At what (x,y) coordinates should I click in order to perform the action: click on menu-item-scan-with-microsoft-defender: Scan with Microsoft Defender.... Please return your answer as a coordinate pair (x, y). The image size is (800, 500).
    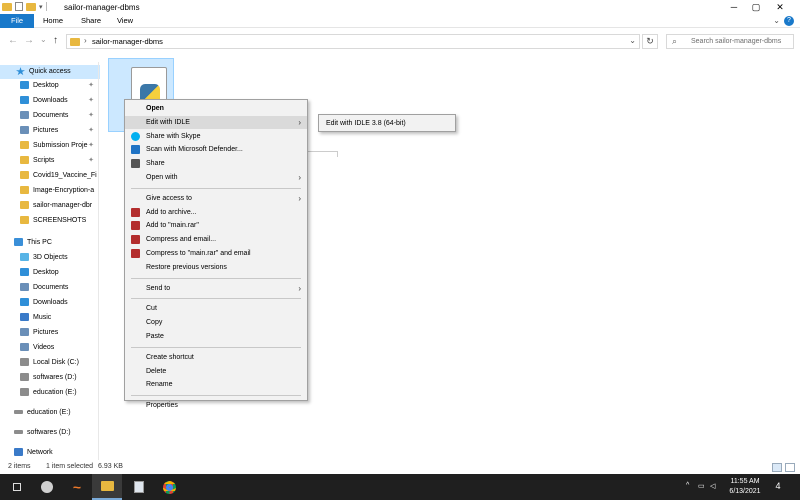
    Looking at the image, I should click on (216, 149).